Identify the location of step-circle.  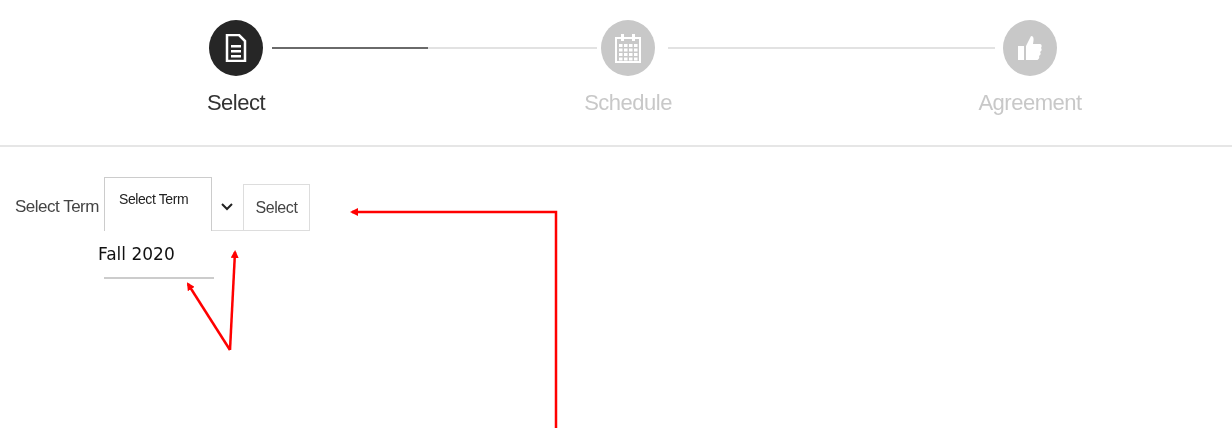
(236, 48).